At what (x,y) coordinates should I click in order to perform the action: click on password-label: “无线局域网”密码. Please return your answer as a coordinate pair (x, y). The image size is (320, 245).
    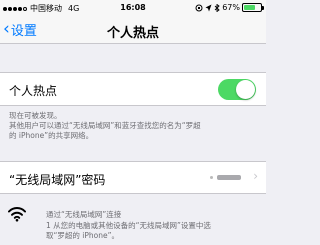
    Looking at the image, I should click on (57, 180).